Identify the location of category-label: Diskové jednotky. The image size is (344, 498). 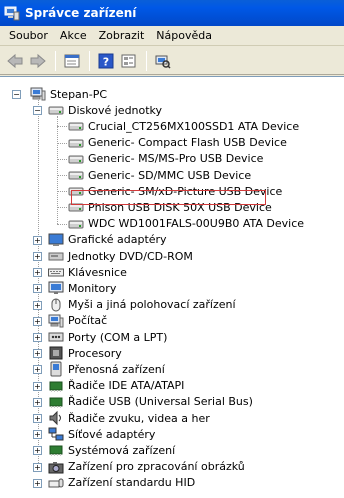
(115, 110).